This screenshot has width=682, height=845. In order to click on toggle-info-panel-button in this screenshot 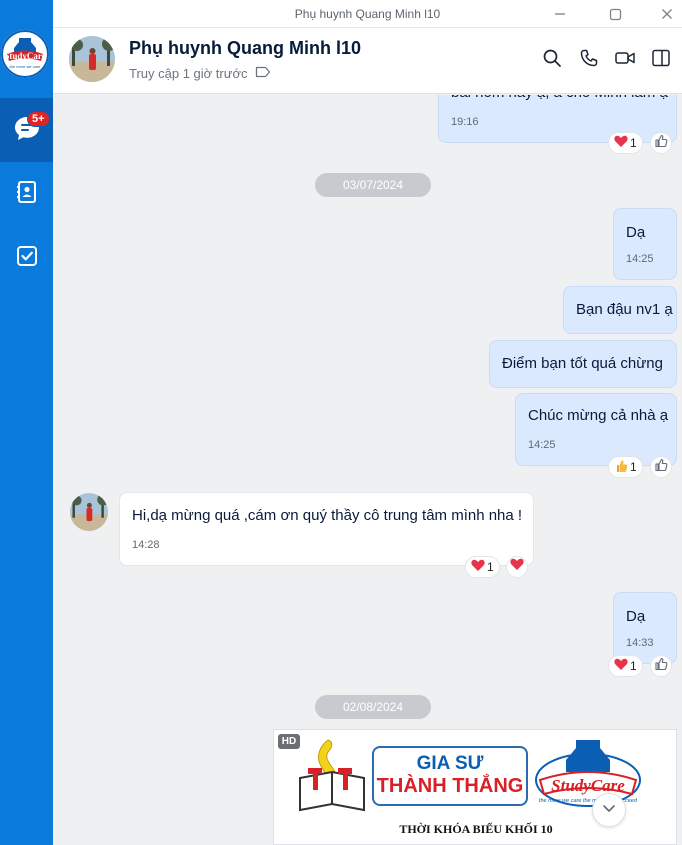, I will do `click(661, 60)`.